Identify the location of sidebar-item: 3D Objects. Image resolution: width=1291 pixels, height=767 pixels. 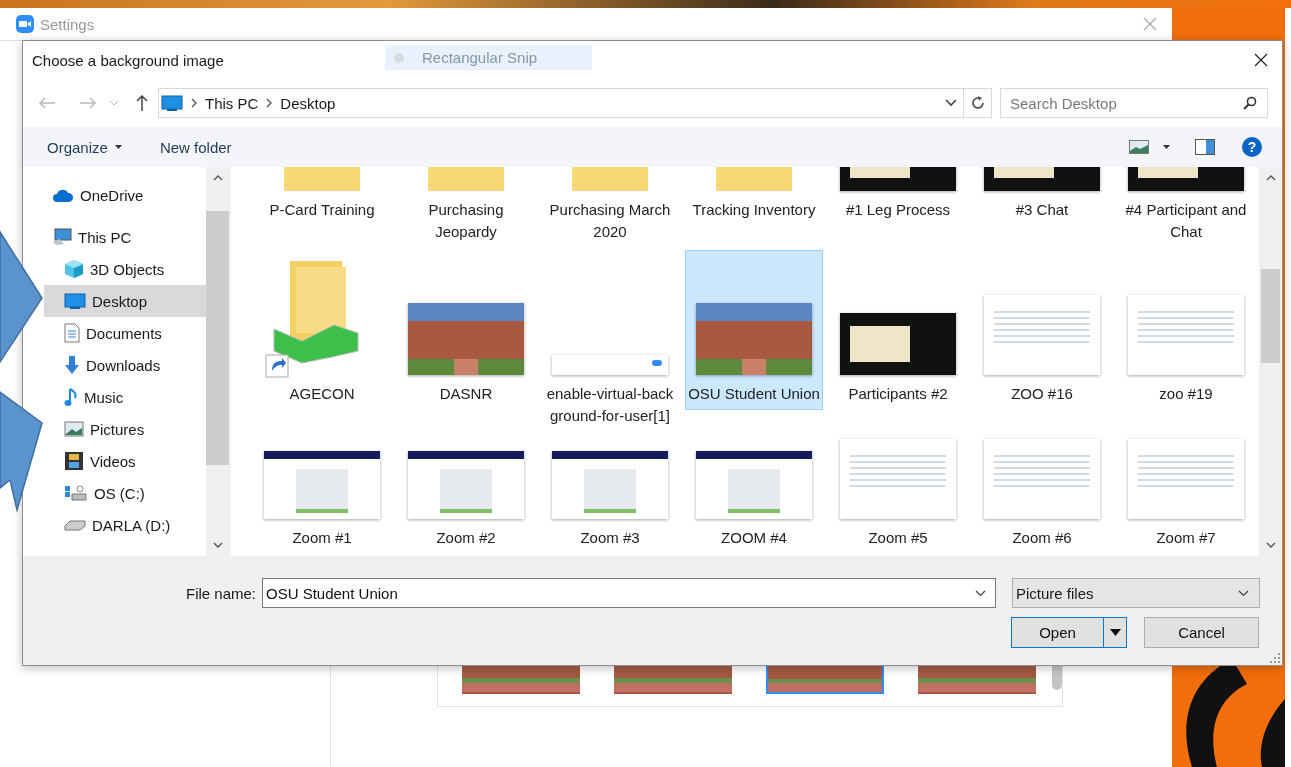
(125, 269).